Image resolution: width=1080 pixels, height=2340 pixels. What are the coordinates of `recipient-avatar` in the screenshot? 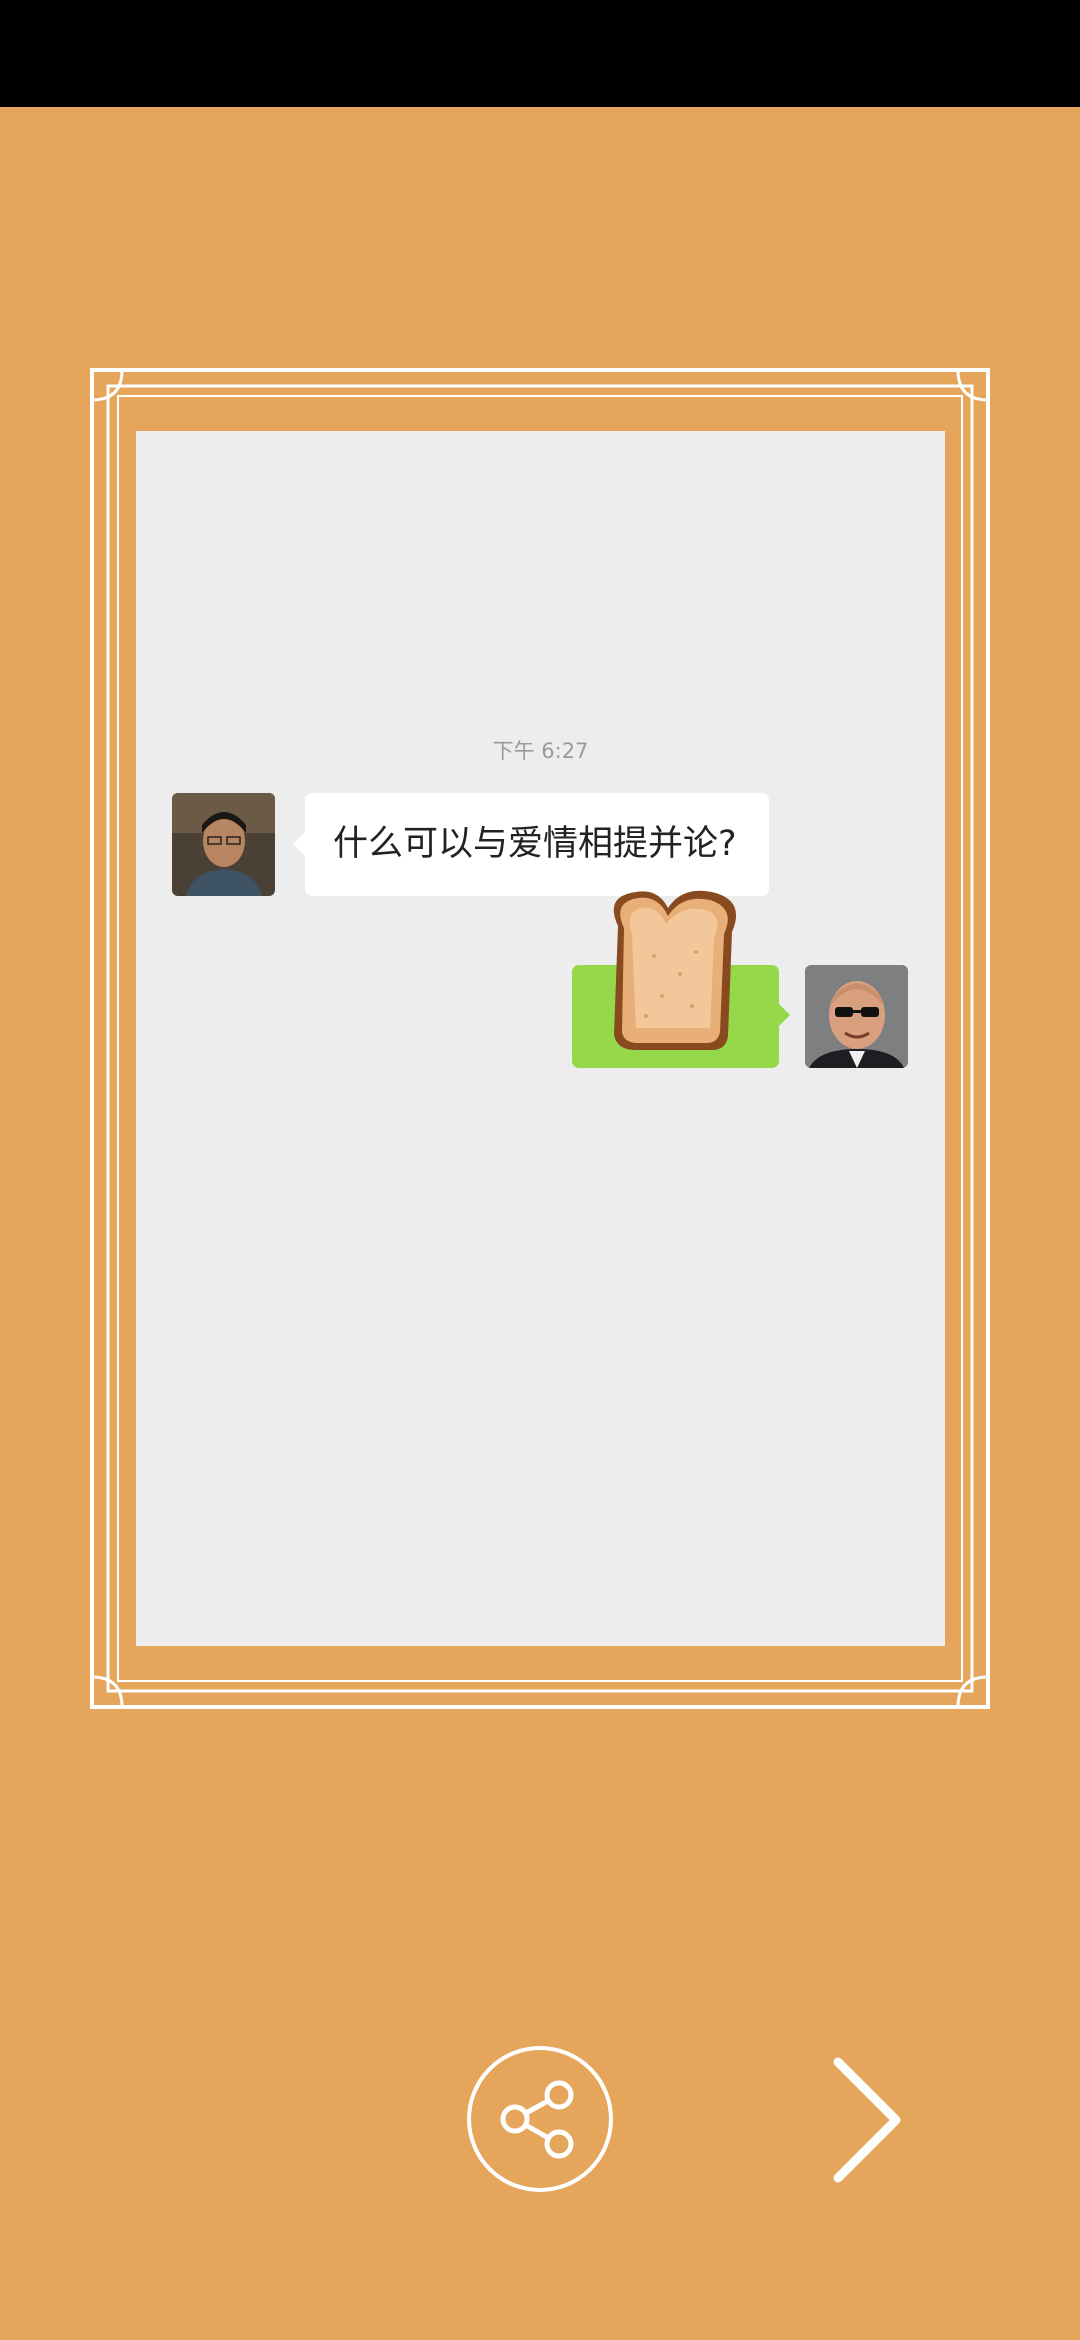 It's located at (856, 1016).